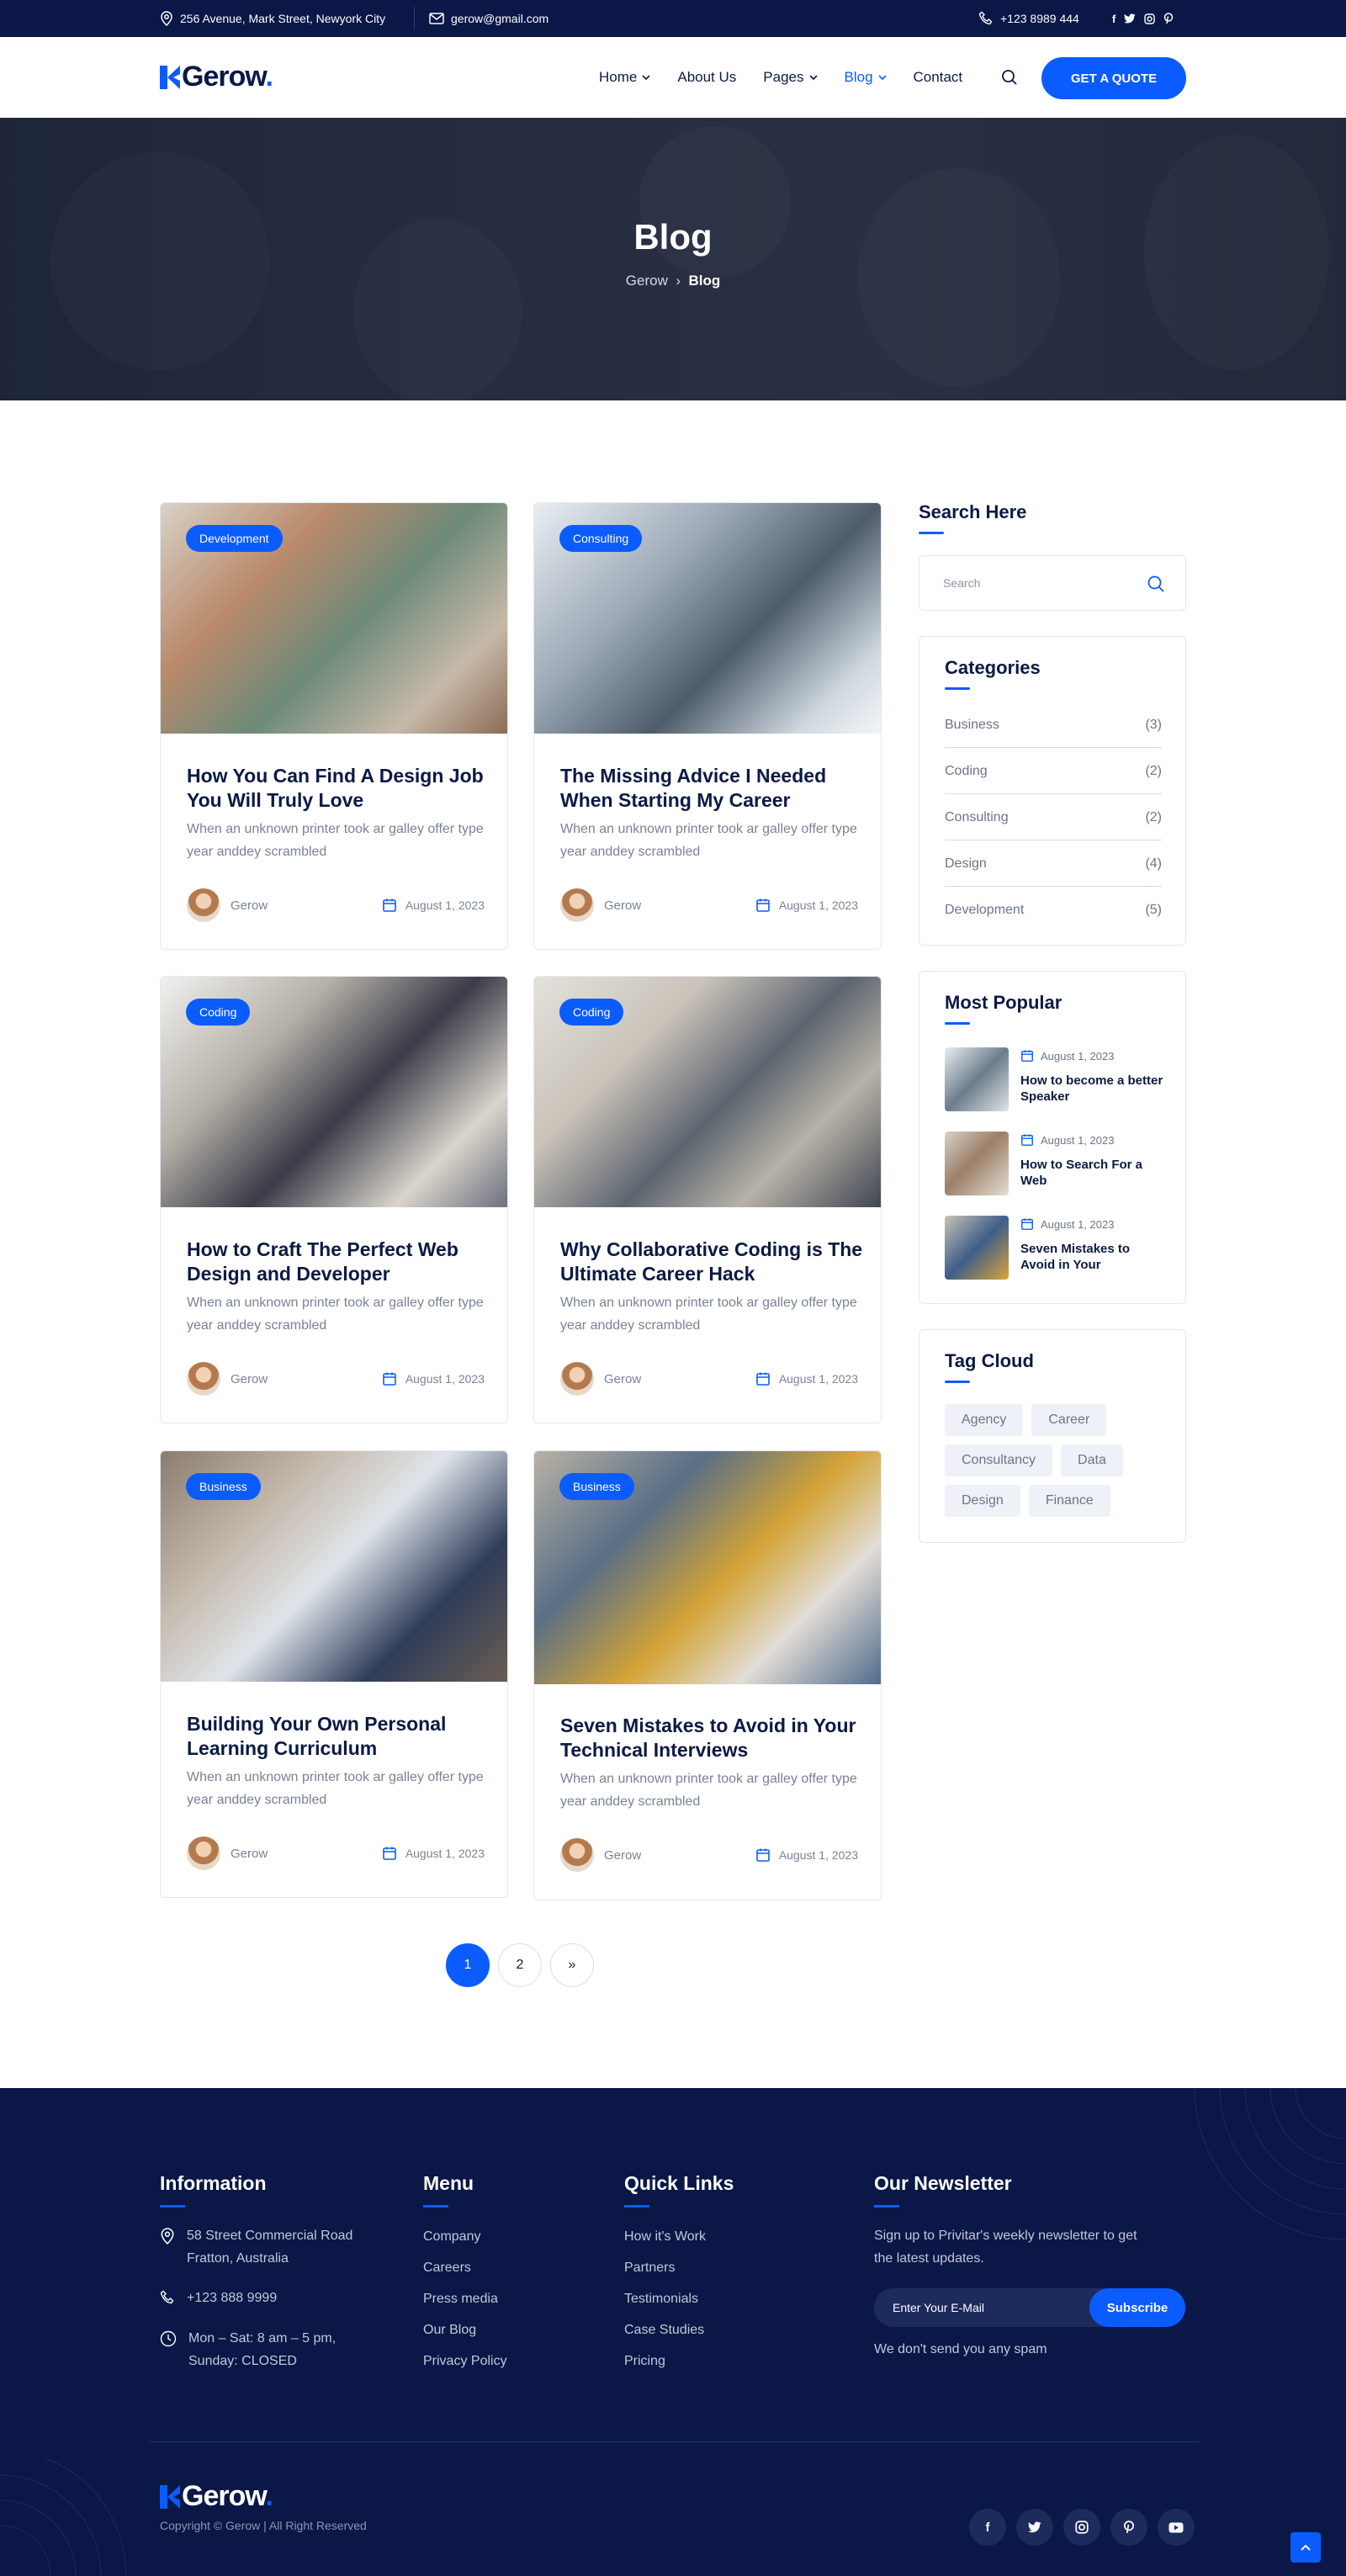 The image size is (1346, 2576). What do you see at coordinates (1053, 864) in the screenshot?
I see `category-item: Design (4)` at bounding box center [1053, 864].